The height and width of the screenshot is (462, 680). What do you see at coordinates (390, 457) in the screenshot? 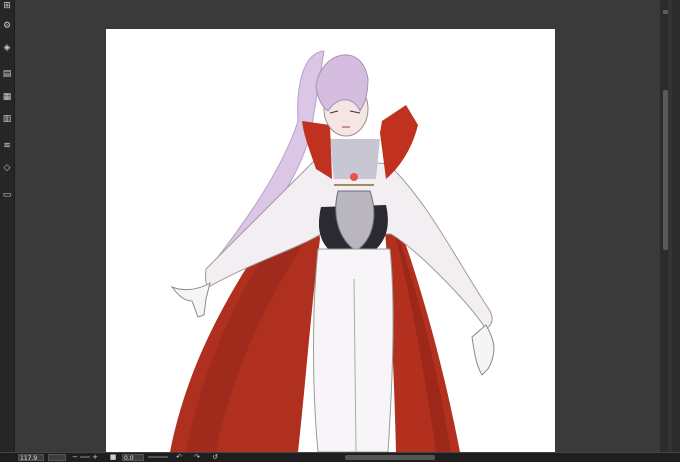
I see `horizontal-scrollbar-thumb` at bounding box center [390, 457].